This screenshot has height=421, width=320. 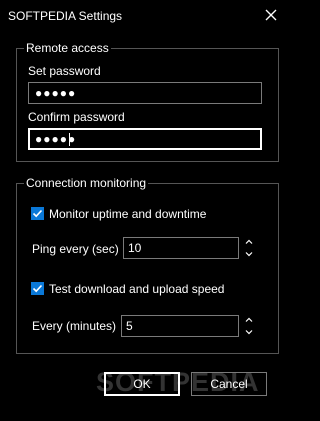 What do you see at coordinates (56, 93) in the screenshot?
I see `set-password-value: ●●●●●` at bounding box center [56, 93].